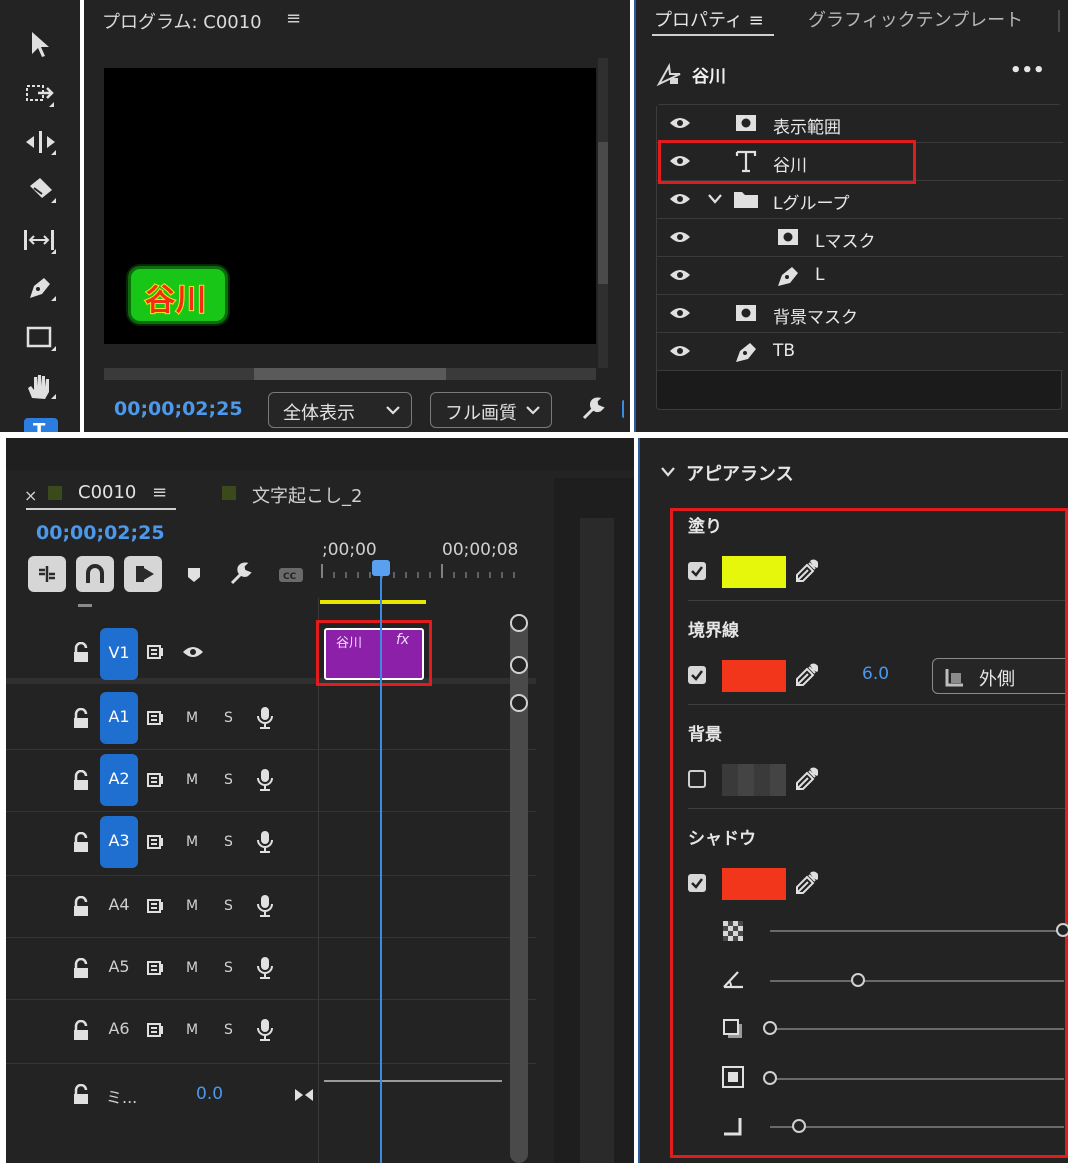  Describe the element at coordinates (307, 495) in the screenshot. I see `tab-sequence-2: 文字起こし_2` at that location.